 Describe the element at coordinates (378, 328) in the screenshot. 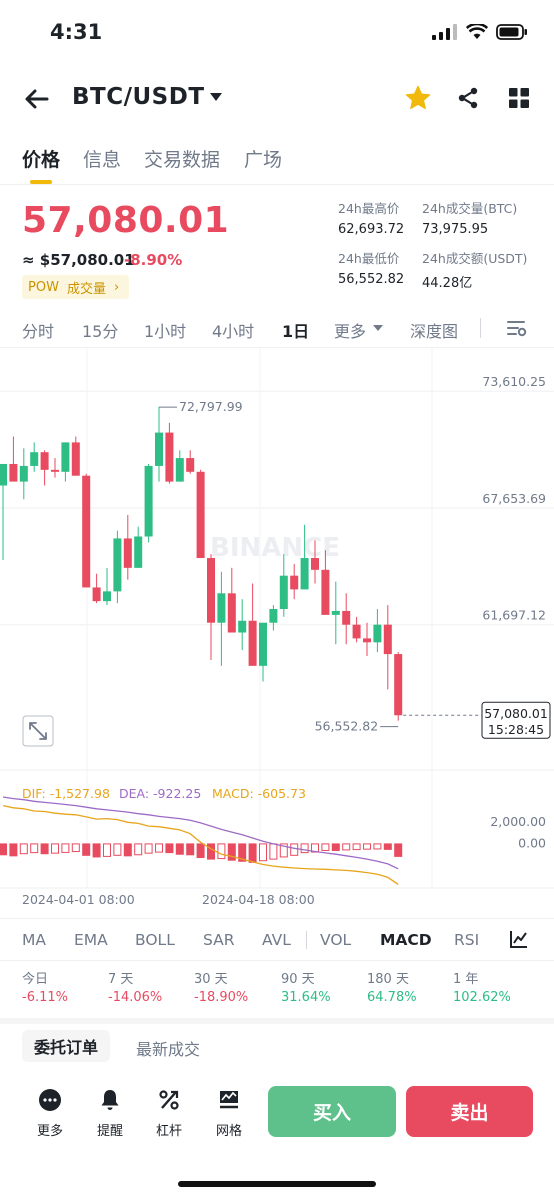

I see `caret-down-icon` at that location.